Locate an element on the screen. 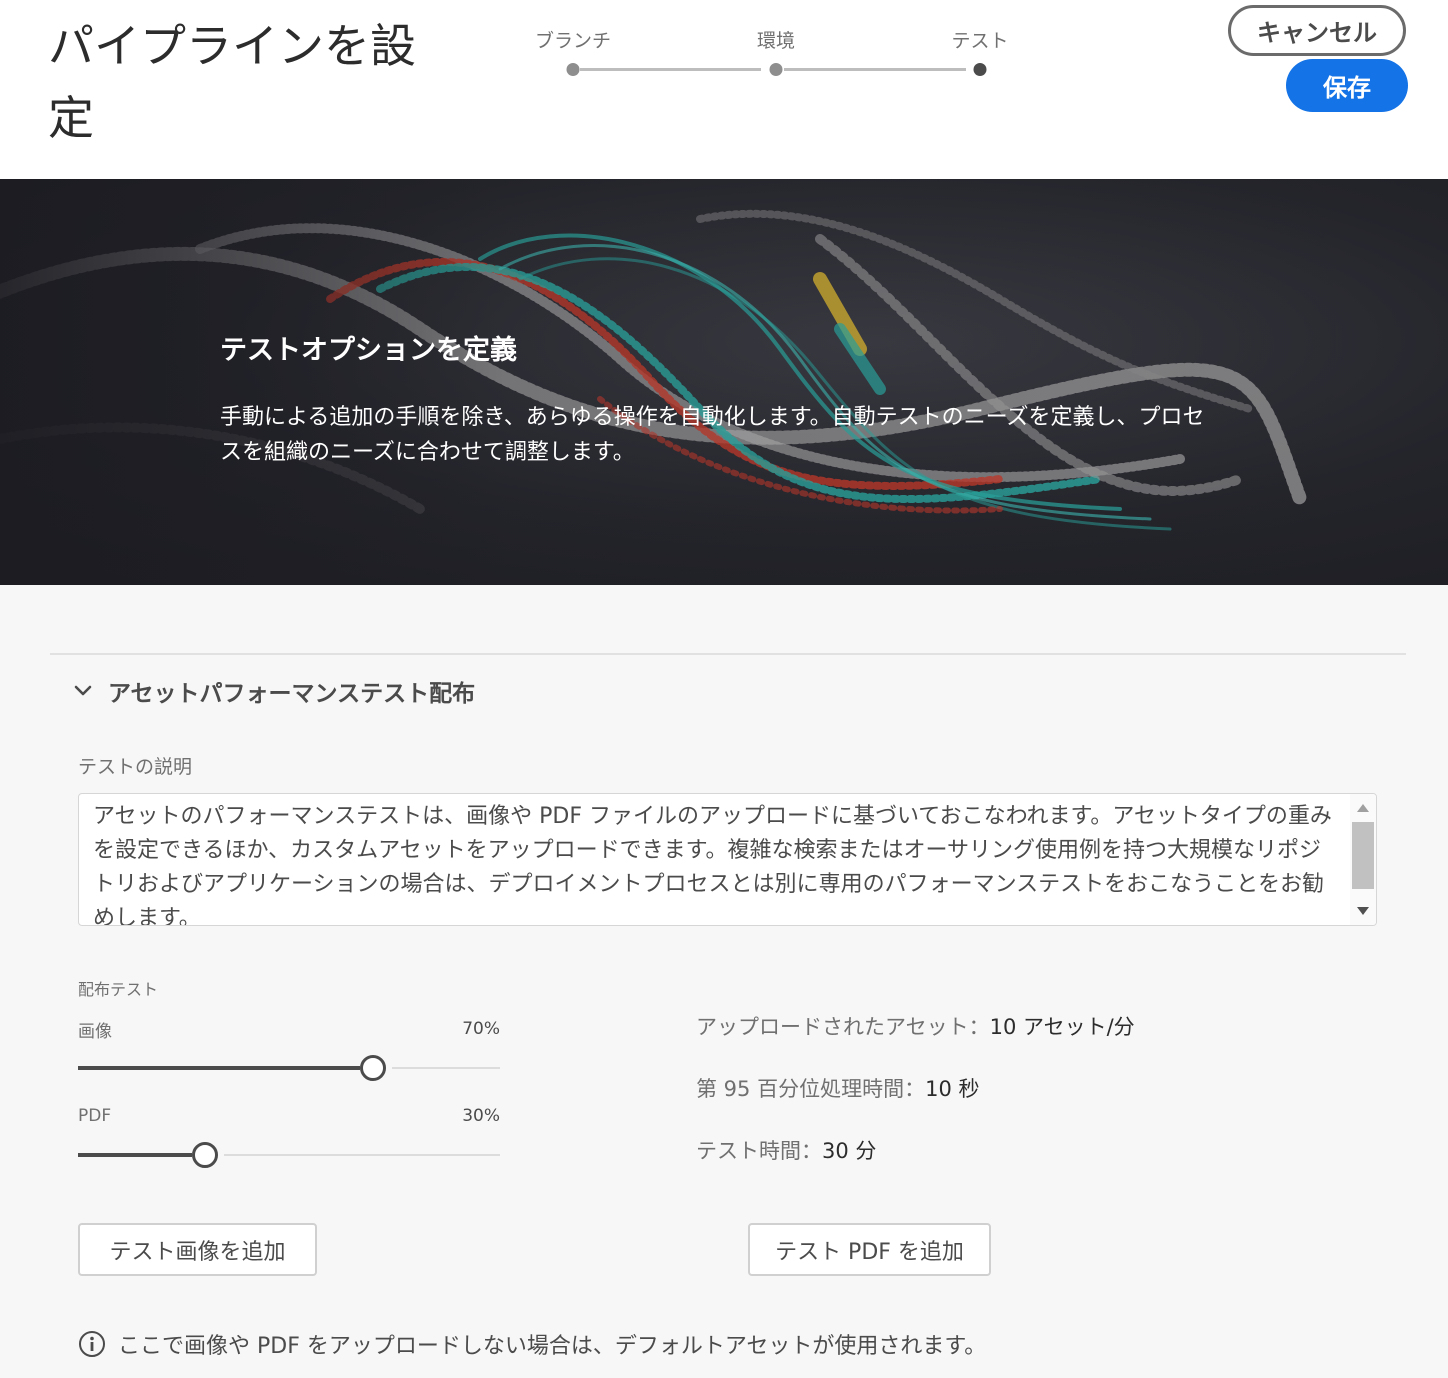  chevron-down-icon is located at coordinates (83, 691).